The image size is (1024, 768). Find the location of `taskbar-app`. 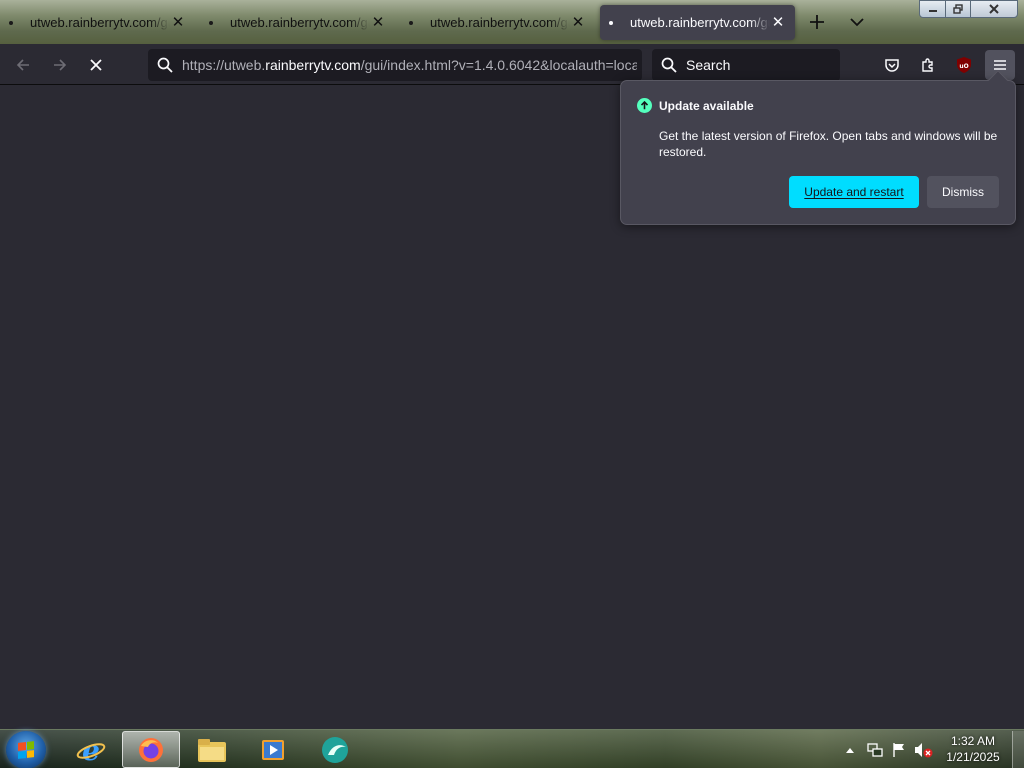

taskbar-app is located at coordinates (335, 749).